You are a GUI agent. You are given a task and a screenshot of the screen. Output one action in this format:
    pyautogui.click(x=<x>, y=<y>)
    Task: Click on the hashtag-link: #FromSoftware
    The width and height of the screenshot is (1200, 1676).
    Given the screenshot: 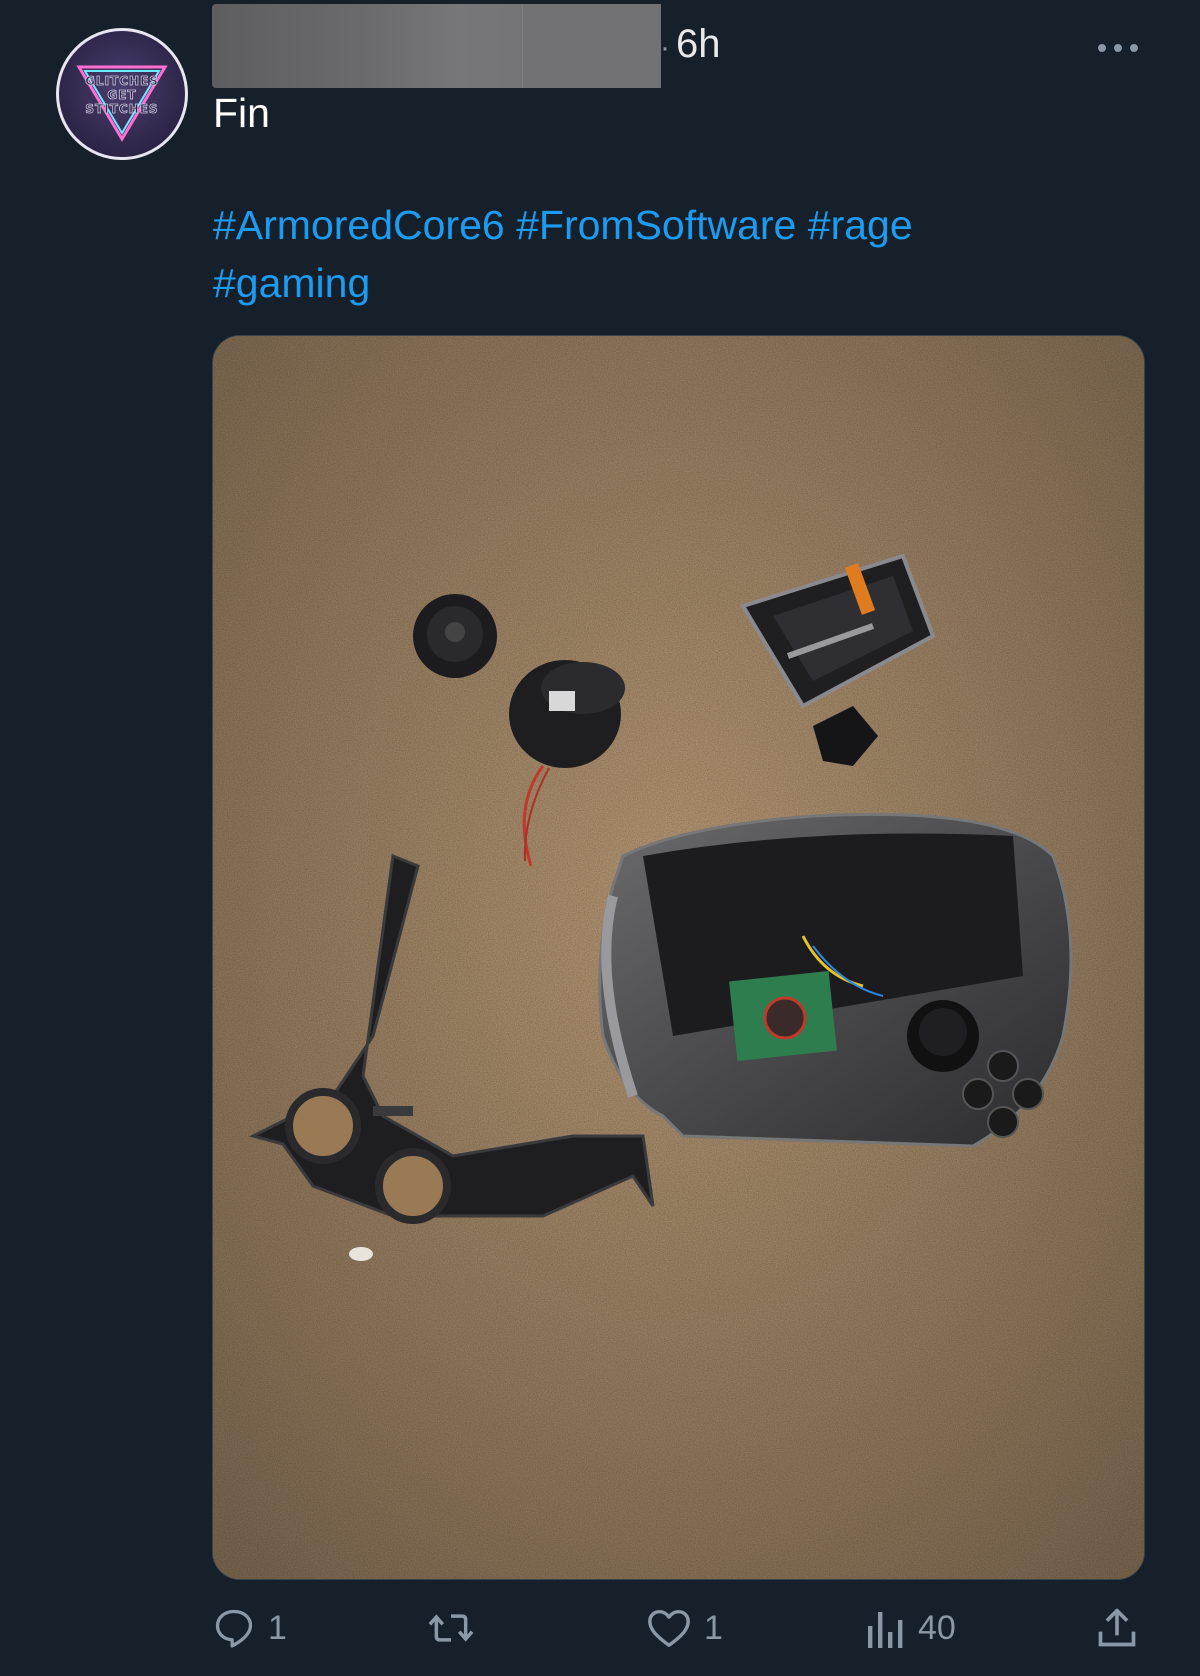 What is the action you would take?
    pyautogui.click(x=656, y=225)
    